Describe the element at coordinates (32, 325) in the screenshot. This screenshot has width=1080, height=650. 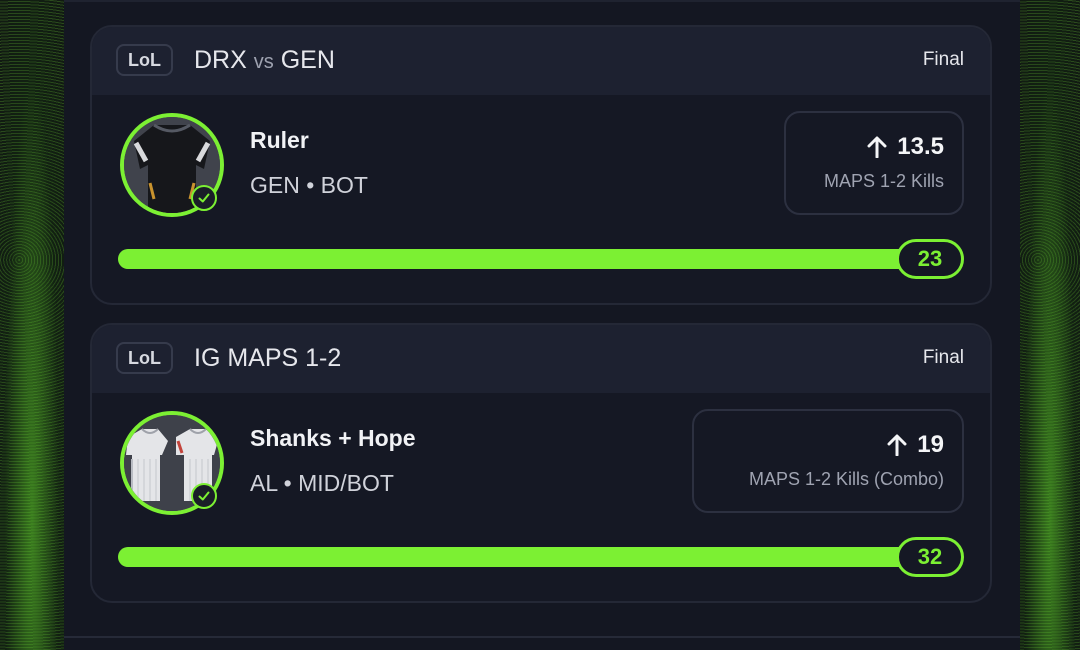
I see `background-left-decoration` at that location.